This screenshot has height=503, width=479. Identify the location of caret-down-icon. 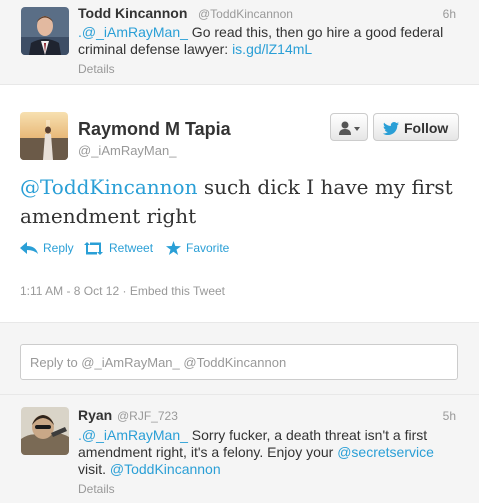
(357, 129).